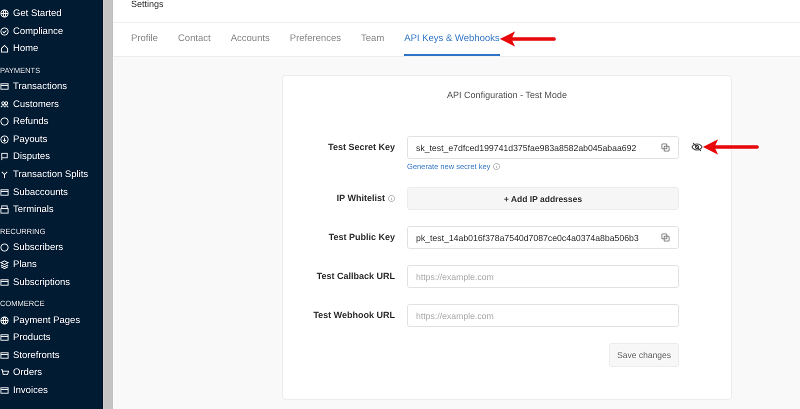 The width and height of the screenshot is (800, 409). Describe the element at coordinates (51, 157) in the screenshot. I see `sidebar-item: Disputes` at that location.